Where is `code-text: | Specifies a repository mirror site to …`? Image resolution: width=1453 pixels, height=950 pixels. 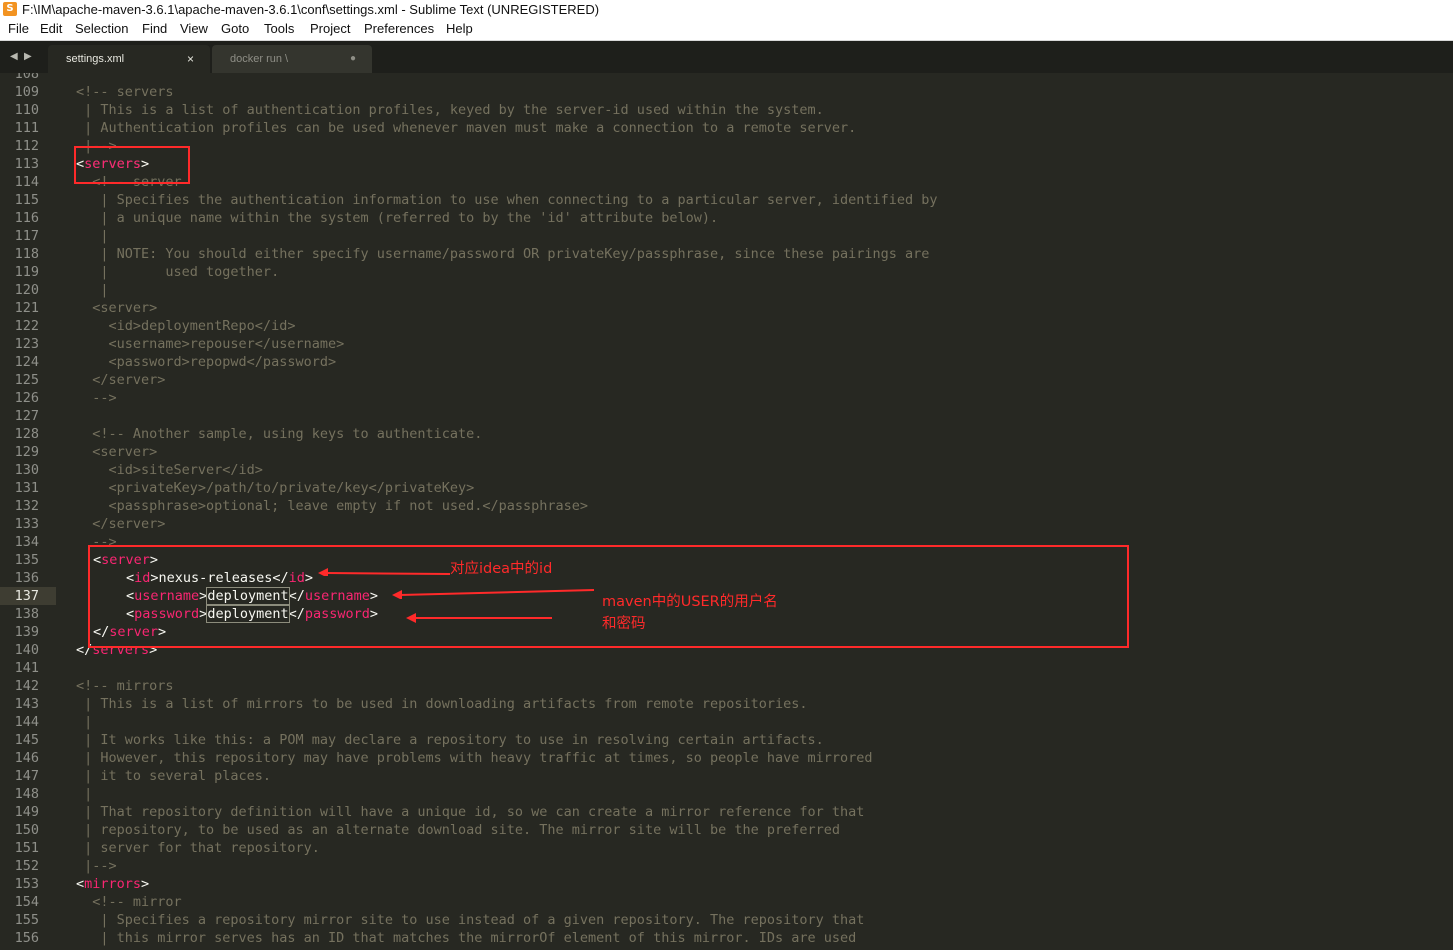 code-text: | Specifies a repository mirror site to … is located at coordinates (470, 920).